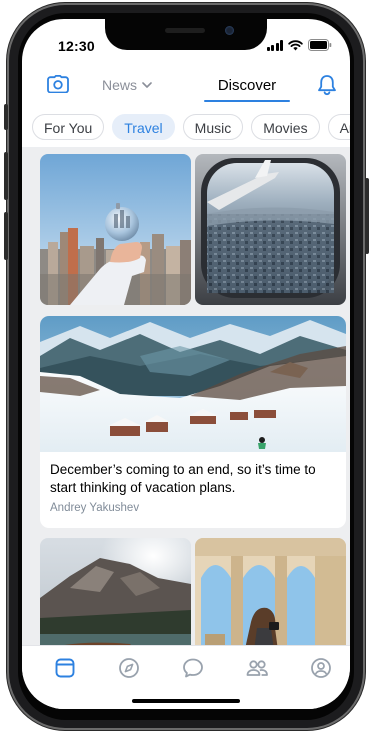 The height and width of the screenshot is (735, 373). I want to click on ancient-arches-image, so click(270, 591).